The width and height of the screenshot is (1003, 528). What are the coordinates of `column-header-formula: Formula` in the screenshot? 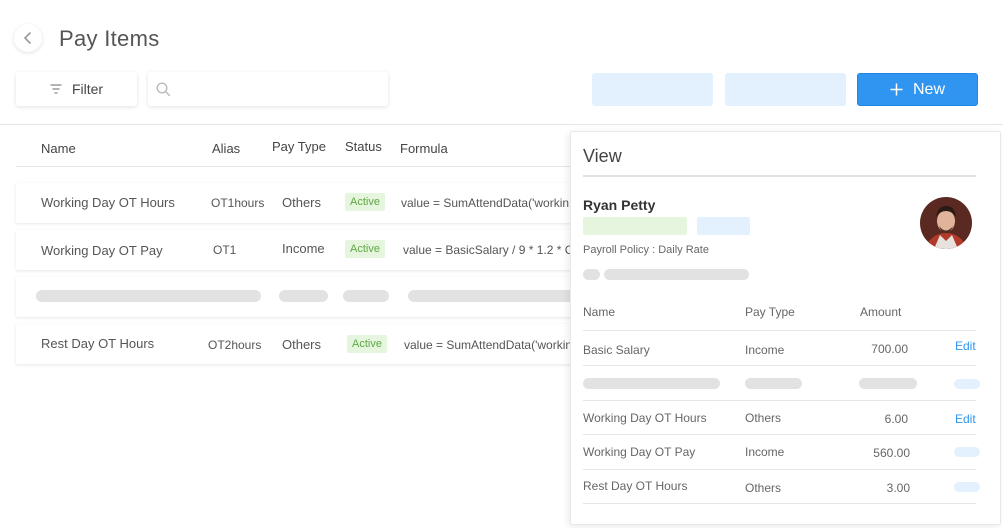 It's located at (424, 148).